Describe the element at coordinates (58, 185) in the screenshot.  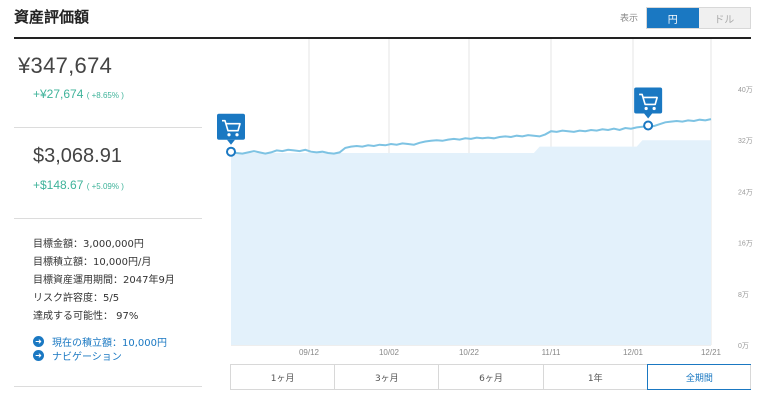
I see `change-usd-amount: +$148.67` at that location.